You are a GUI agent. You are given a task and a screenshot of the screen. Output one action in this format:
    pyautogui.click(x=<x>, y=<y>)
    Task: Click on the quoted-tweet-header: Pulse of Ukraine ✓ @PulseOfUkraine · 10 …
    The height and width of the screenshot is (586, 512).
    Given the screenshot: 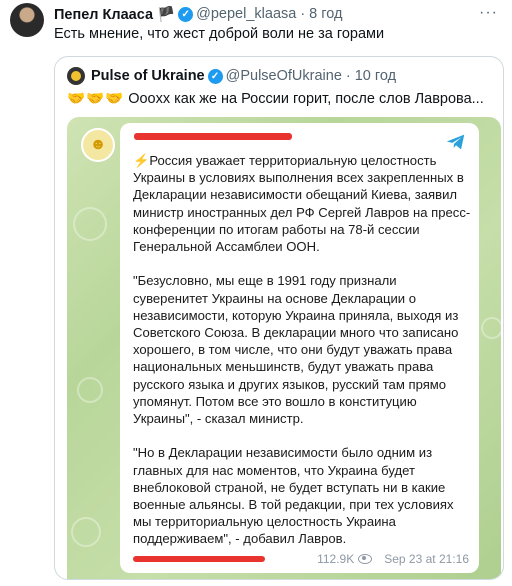 What is the action you would take?
    pyautogui.click(x=231, y=76)
    